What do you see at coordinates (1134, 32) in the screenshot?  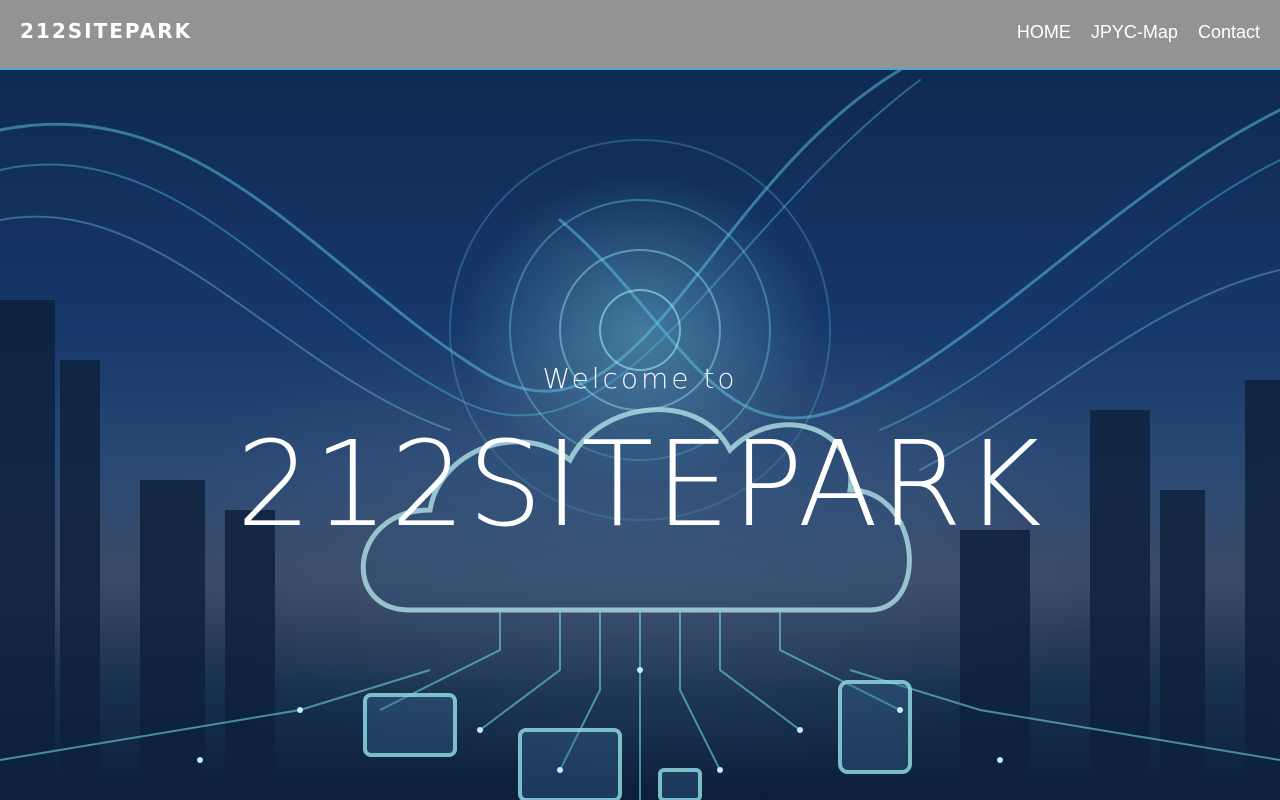 I see `nav-jpyc-map: JPYC-Map` at bounding box center [1134, 32].